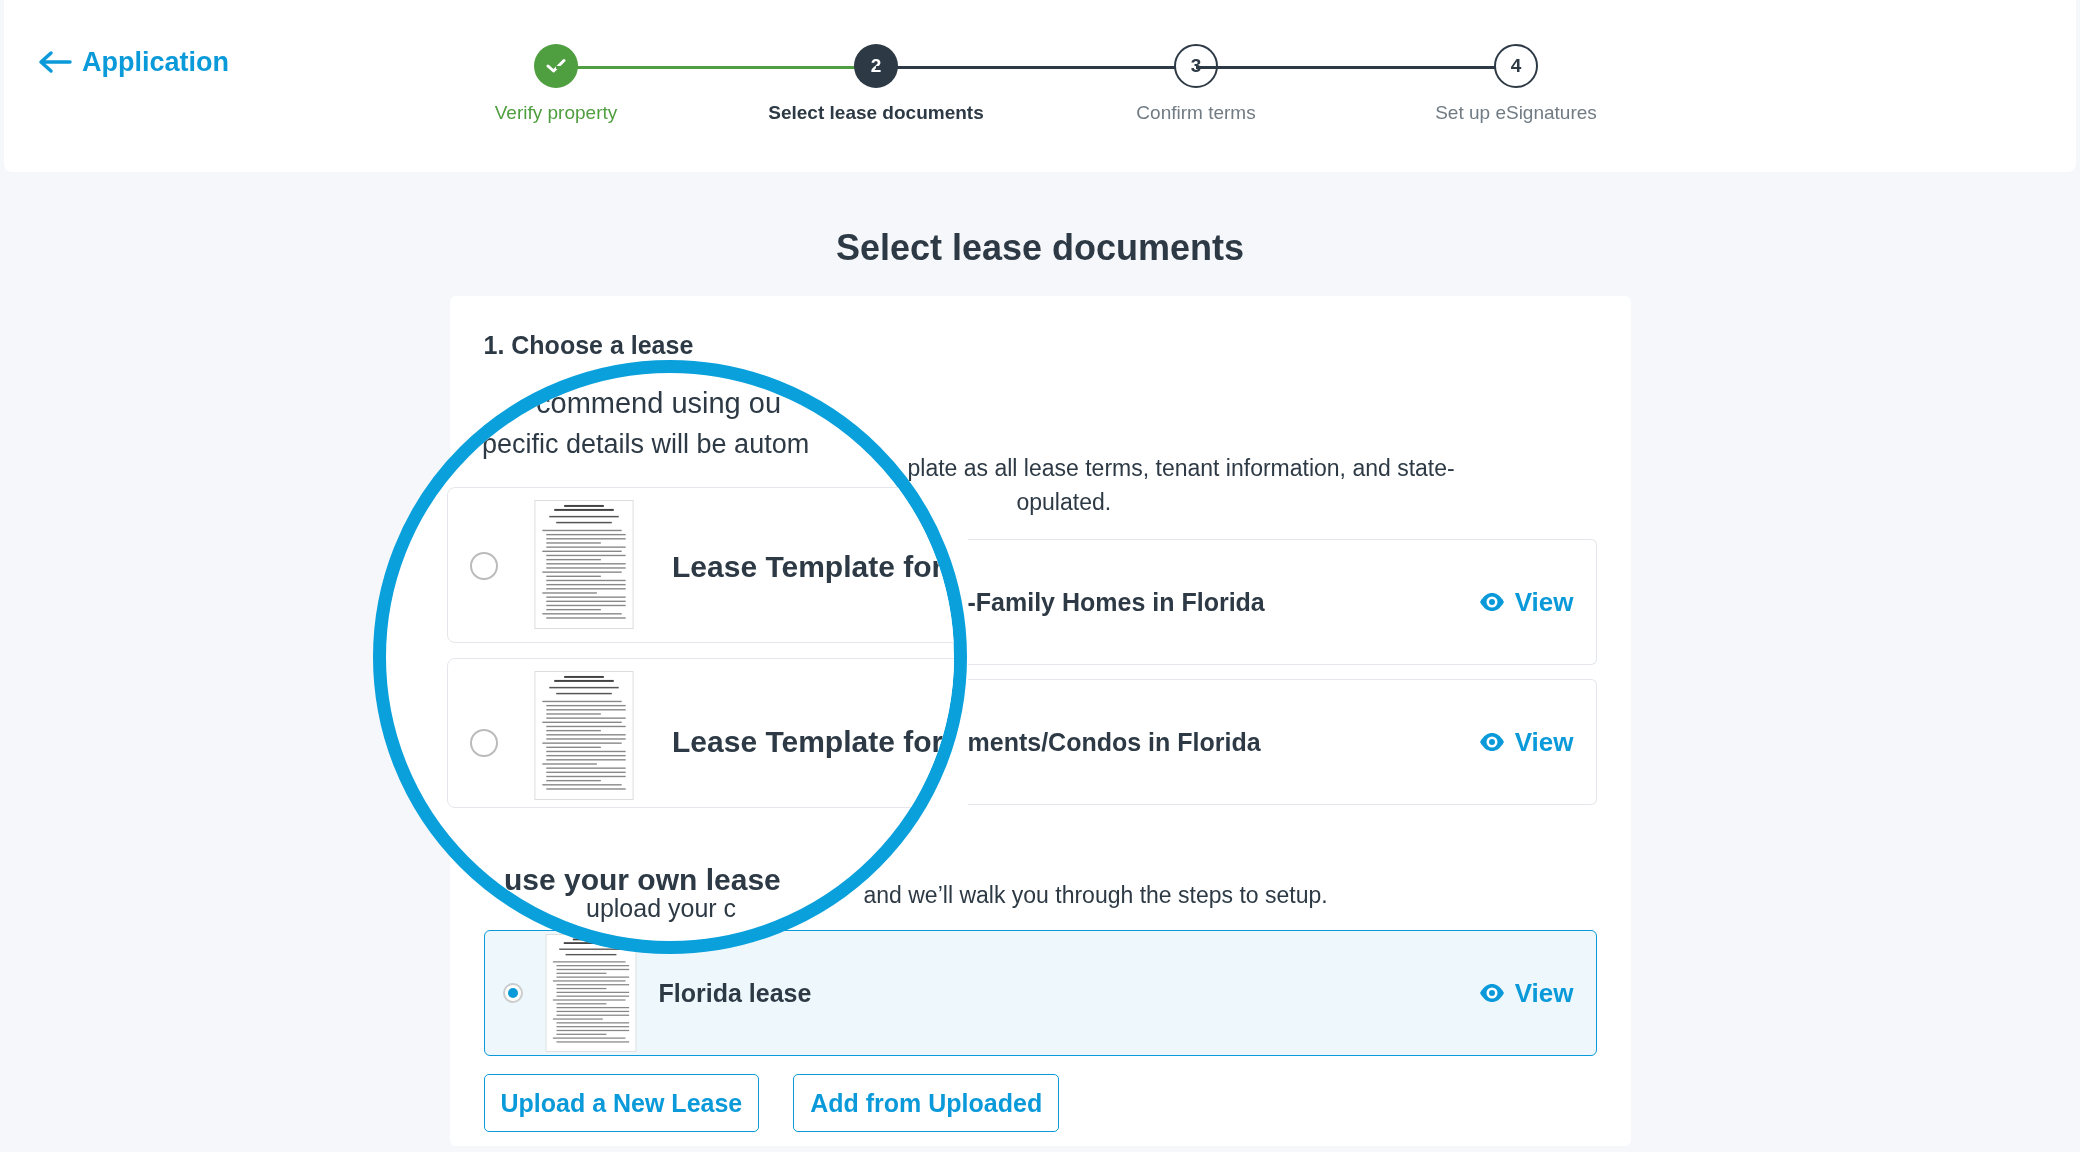 This screenshot has height=1152, width=2080. I want to click on magnified-text: upload your c, so click(661, 908).